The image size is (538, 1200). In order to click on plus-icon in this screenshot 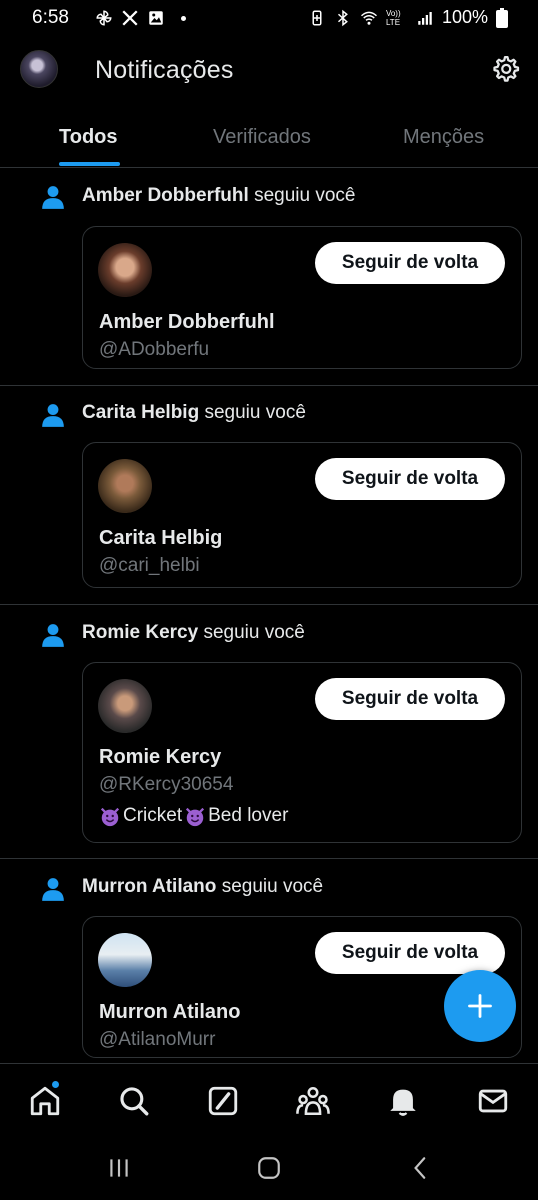, I will do `click(480, 1006)`.